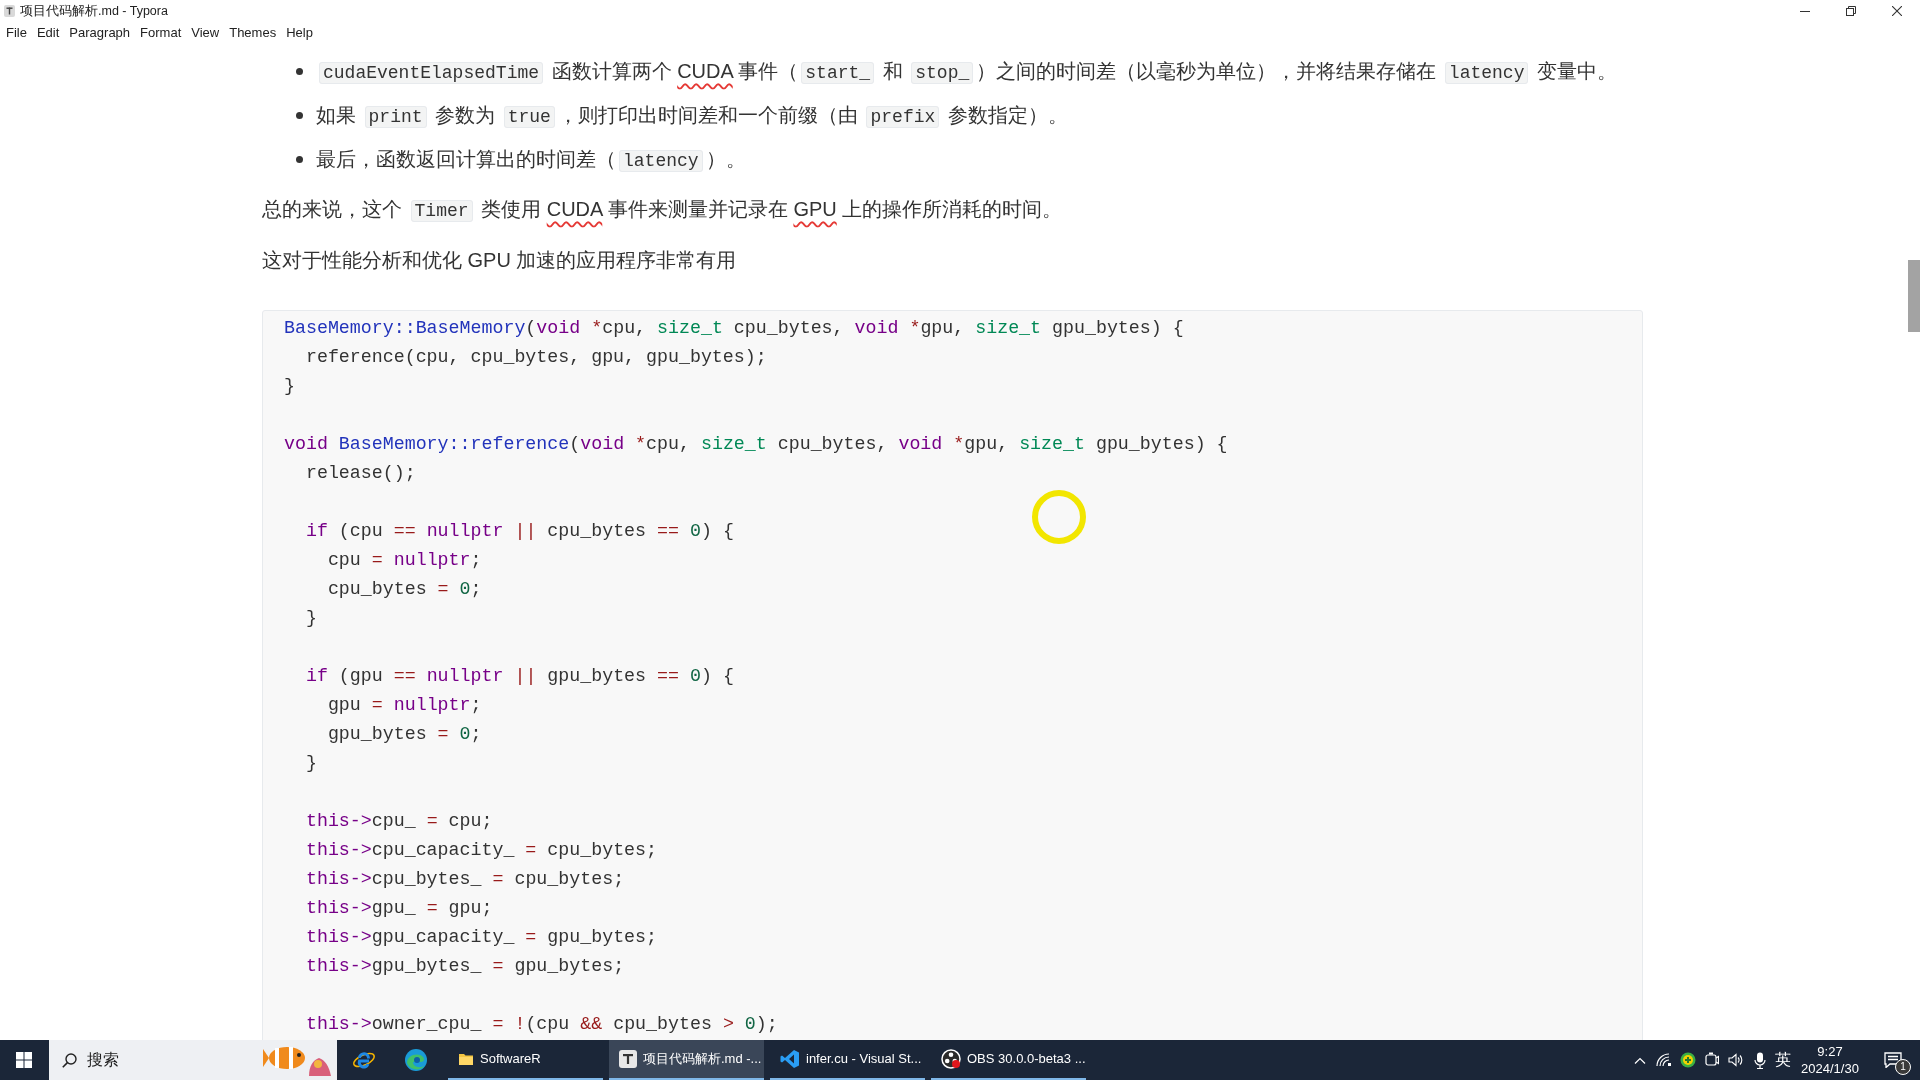 The image size is (1920, 1080). What do you see at coordinates (1851, 11) in the screenshot?
I see `restore-icon` at bounding box center [1851, 11].